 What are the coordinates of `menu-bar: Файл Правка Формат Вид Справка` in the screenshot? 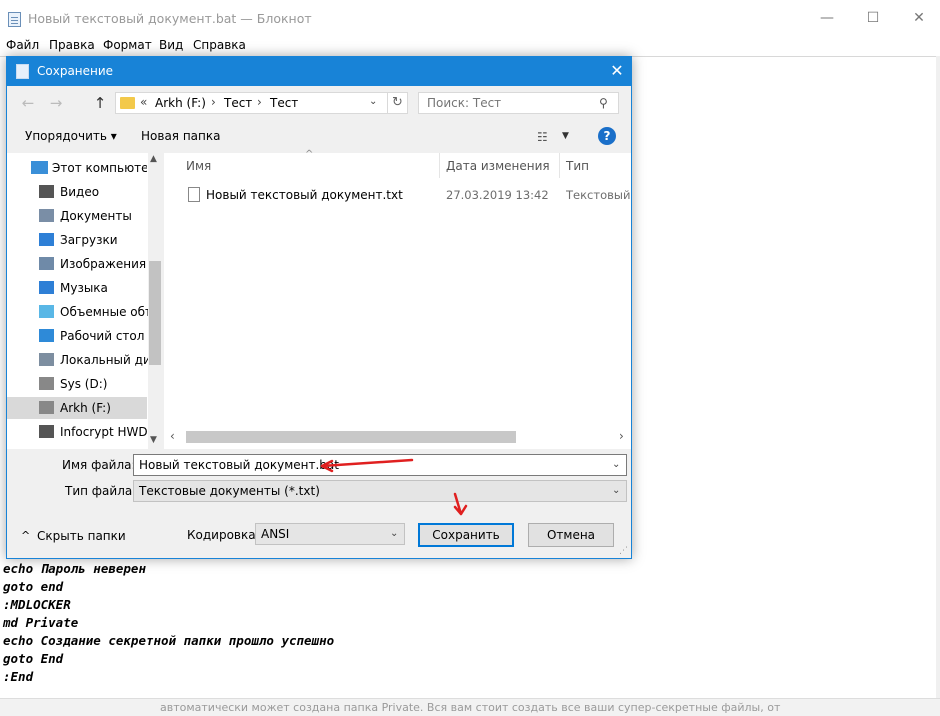 It's located at (470, 46).